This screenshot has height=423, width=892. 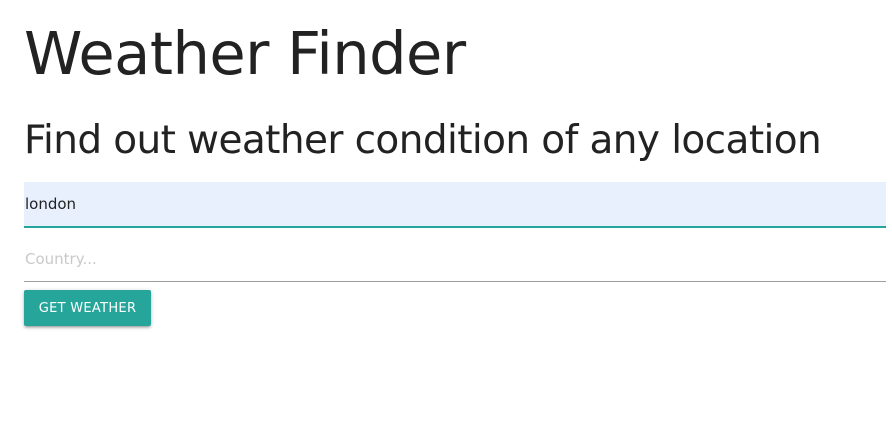 I want to click on country-input, so click(x=455, y=259).